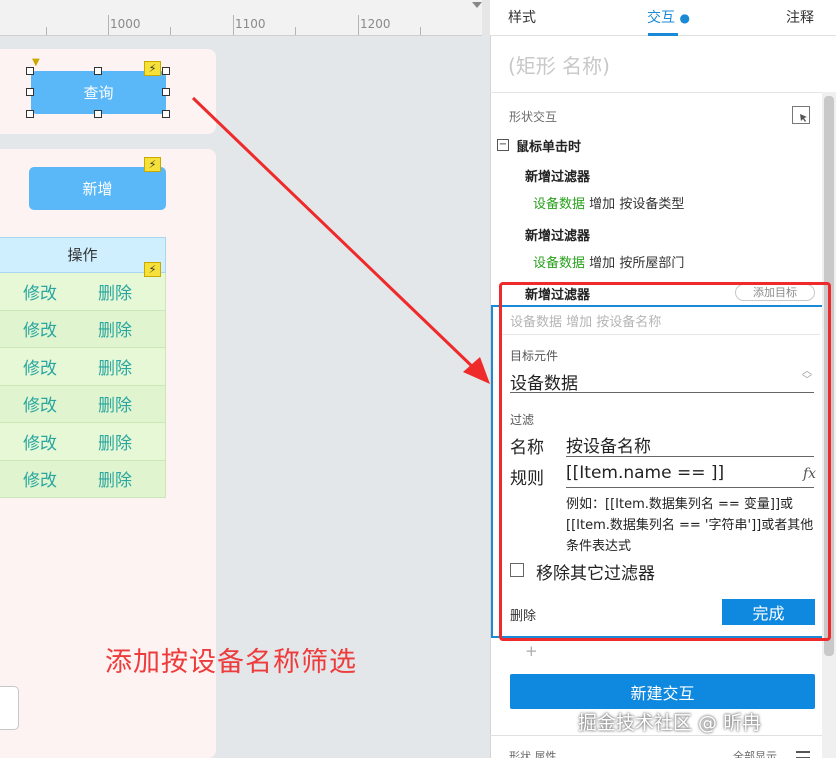 This screenshot has height=758, width=836. I want to click on event-label: 鼠标单击时, so click(548, 145).